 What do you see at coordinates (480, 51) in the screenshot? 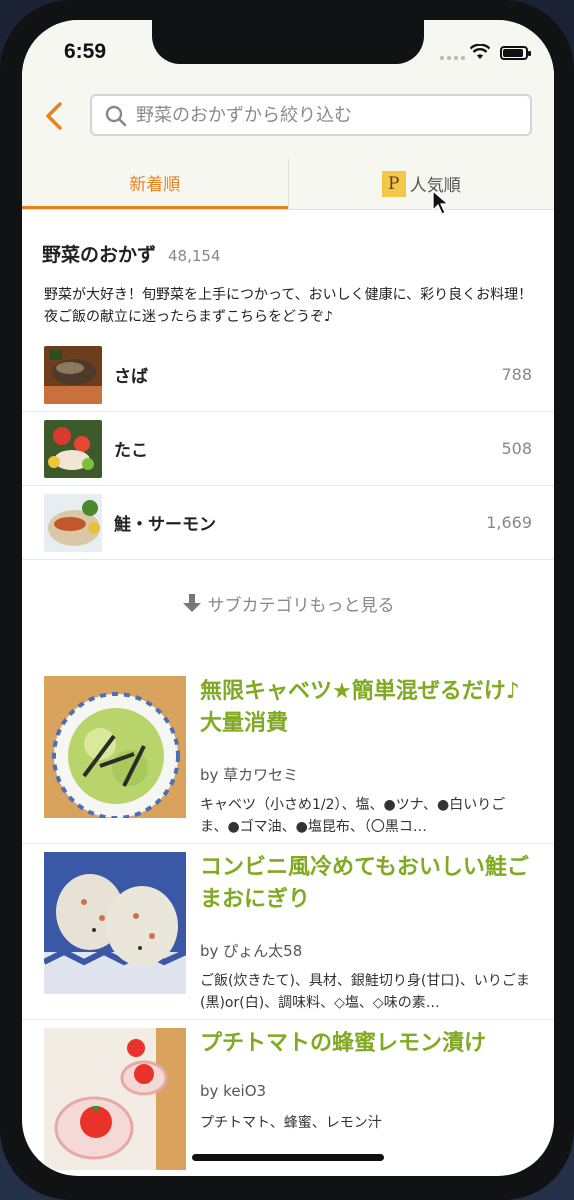
I see `wifi-icon` at bounding box center [480, 51].